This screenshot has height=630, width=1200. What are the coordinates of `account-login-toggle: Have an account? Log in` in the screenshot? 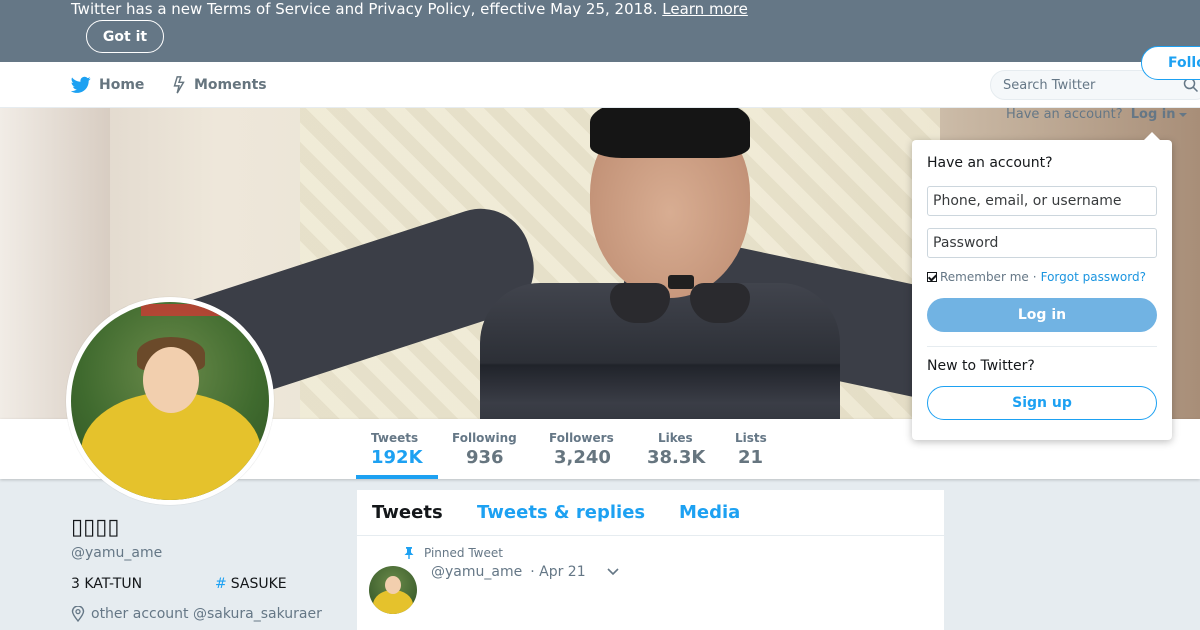 It's located at (1096, 114).